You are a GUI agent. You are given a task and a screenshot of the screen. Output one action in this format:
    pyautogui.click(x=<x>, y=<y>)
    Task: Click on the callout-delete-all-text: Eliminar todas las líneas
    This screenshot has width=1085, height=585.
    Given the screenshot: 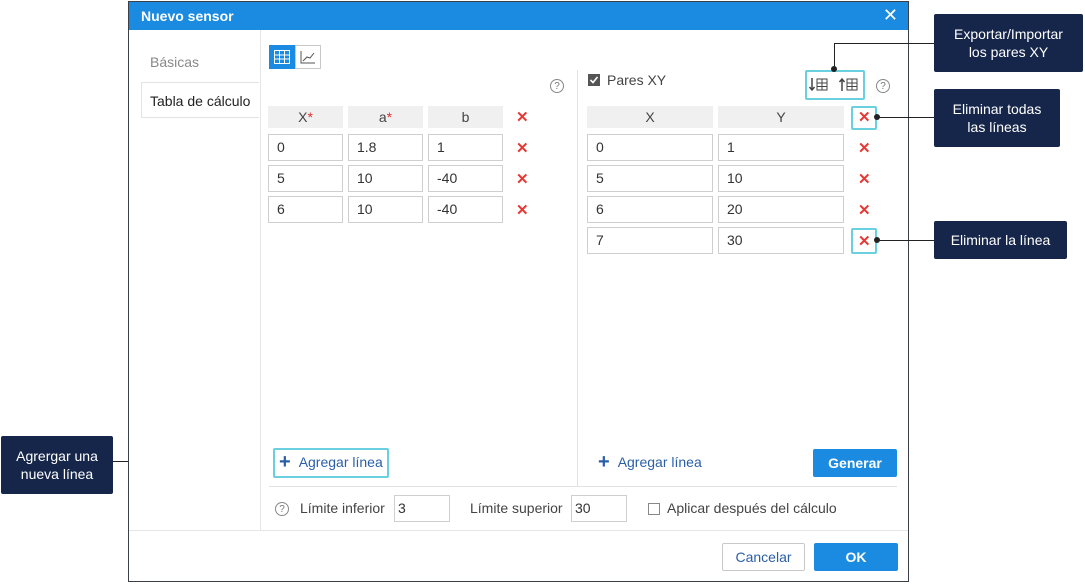 What is the action you would take?
    pyautogui.click(x=997, y=118)
    